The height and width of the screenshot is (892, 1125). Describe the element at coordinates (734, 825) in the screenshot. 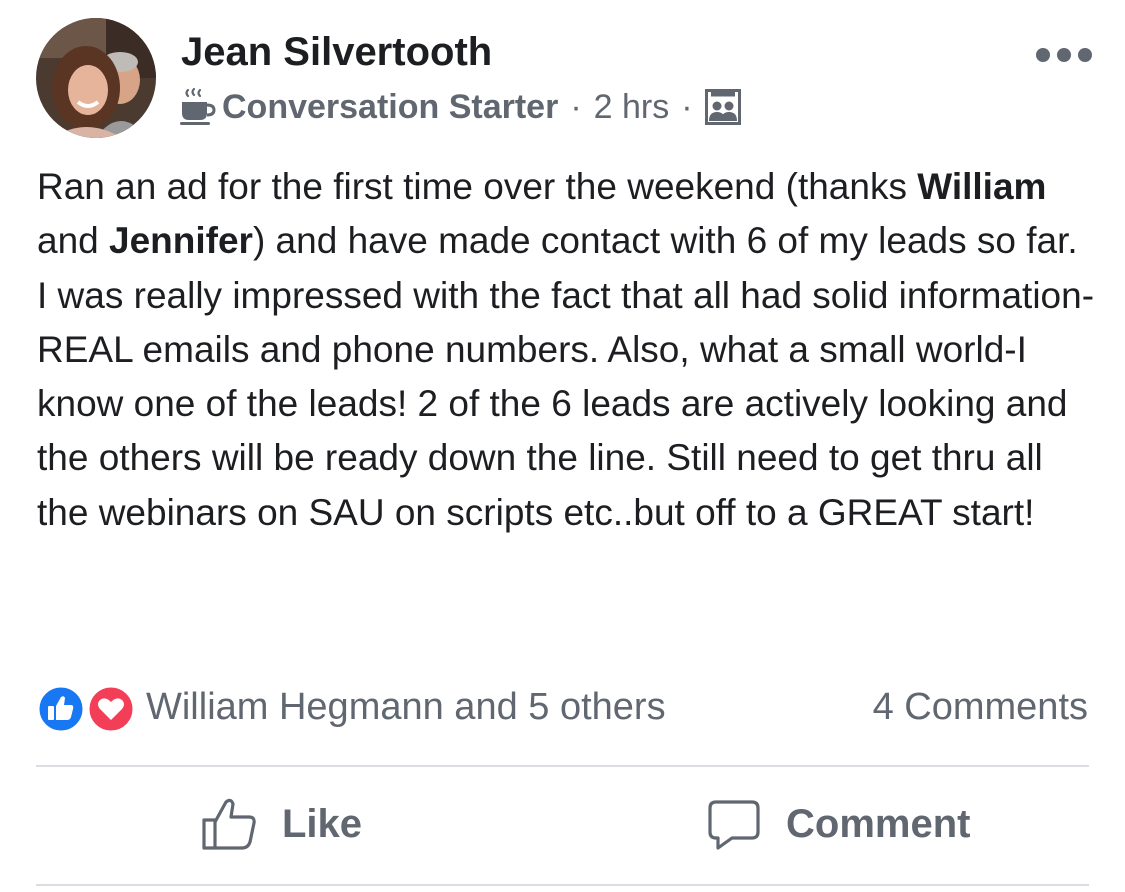

I see `speech-bubble-icon` at that location.